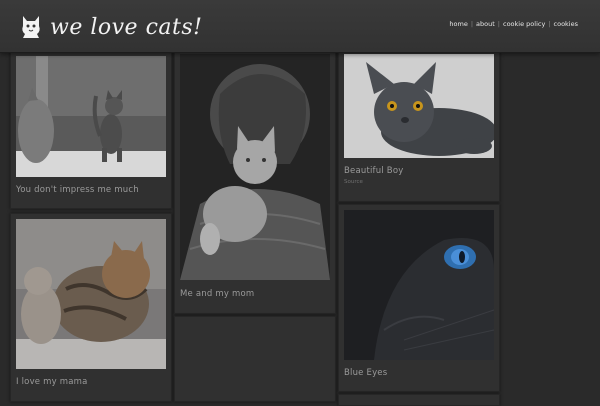  What do you see at coordinates (373, 171) in the screenshot?
I see `post-caption: Beautiful Boy` at bounding box center [373, 171].